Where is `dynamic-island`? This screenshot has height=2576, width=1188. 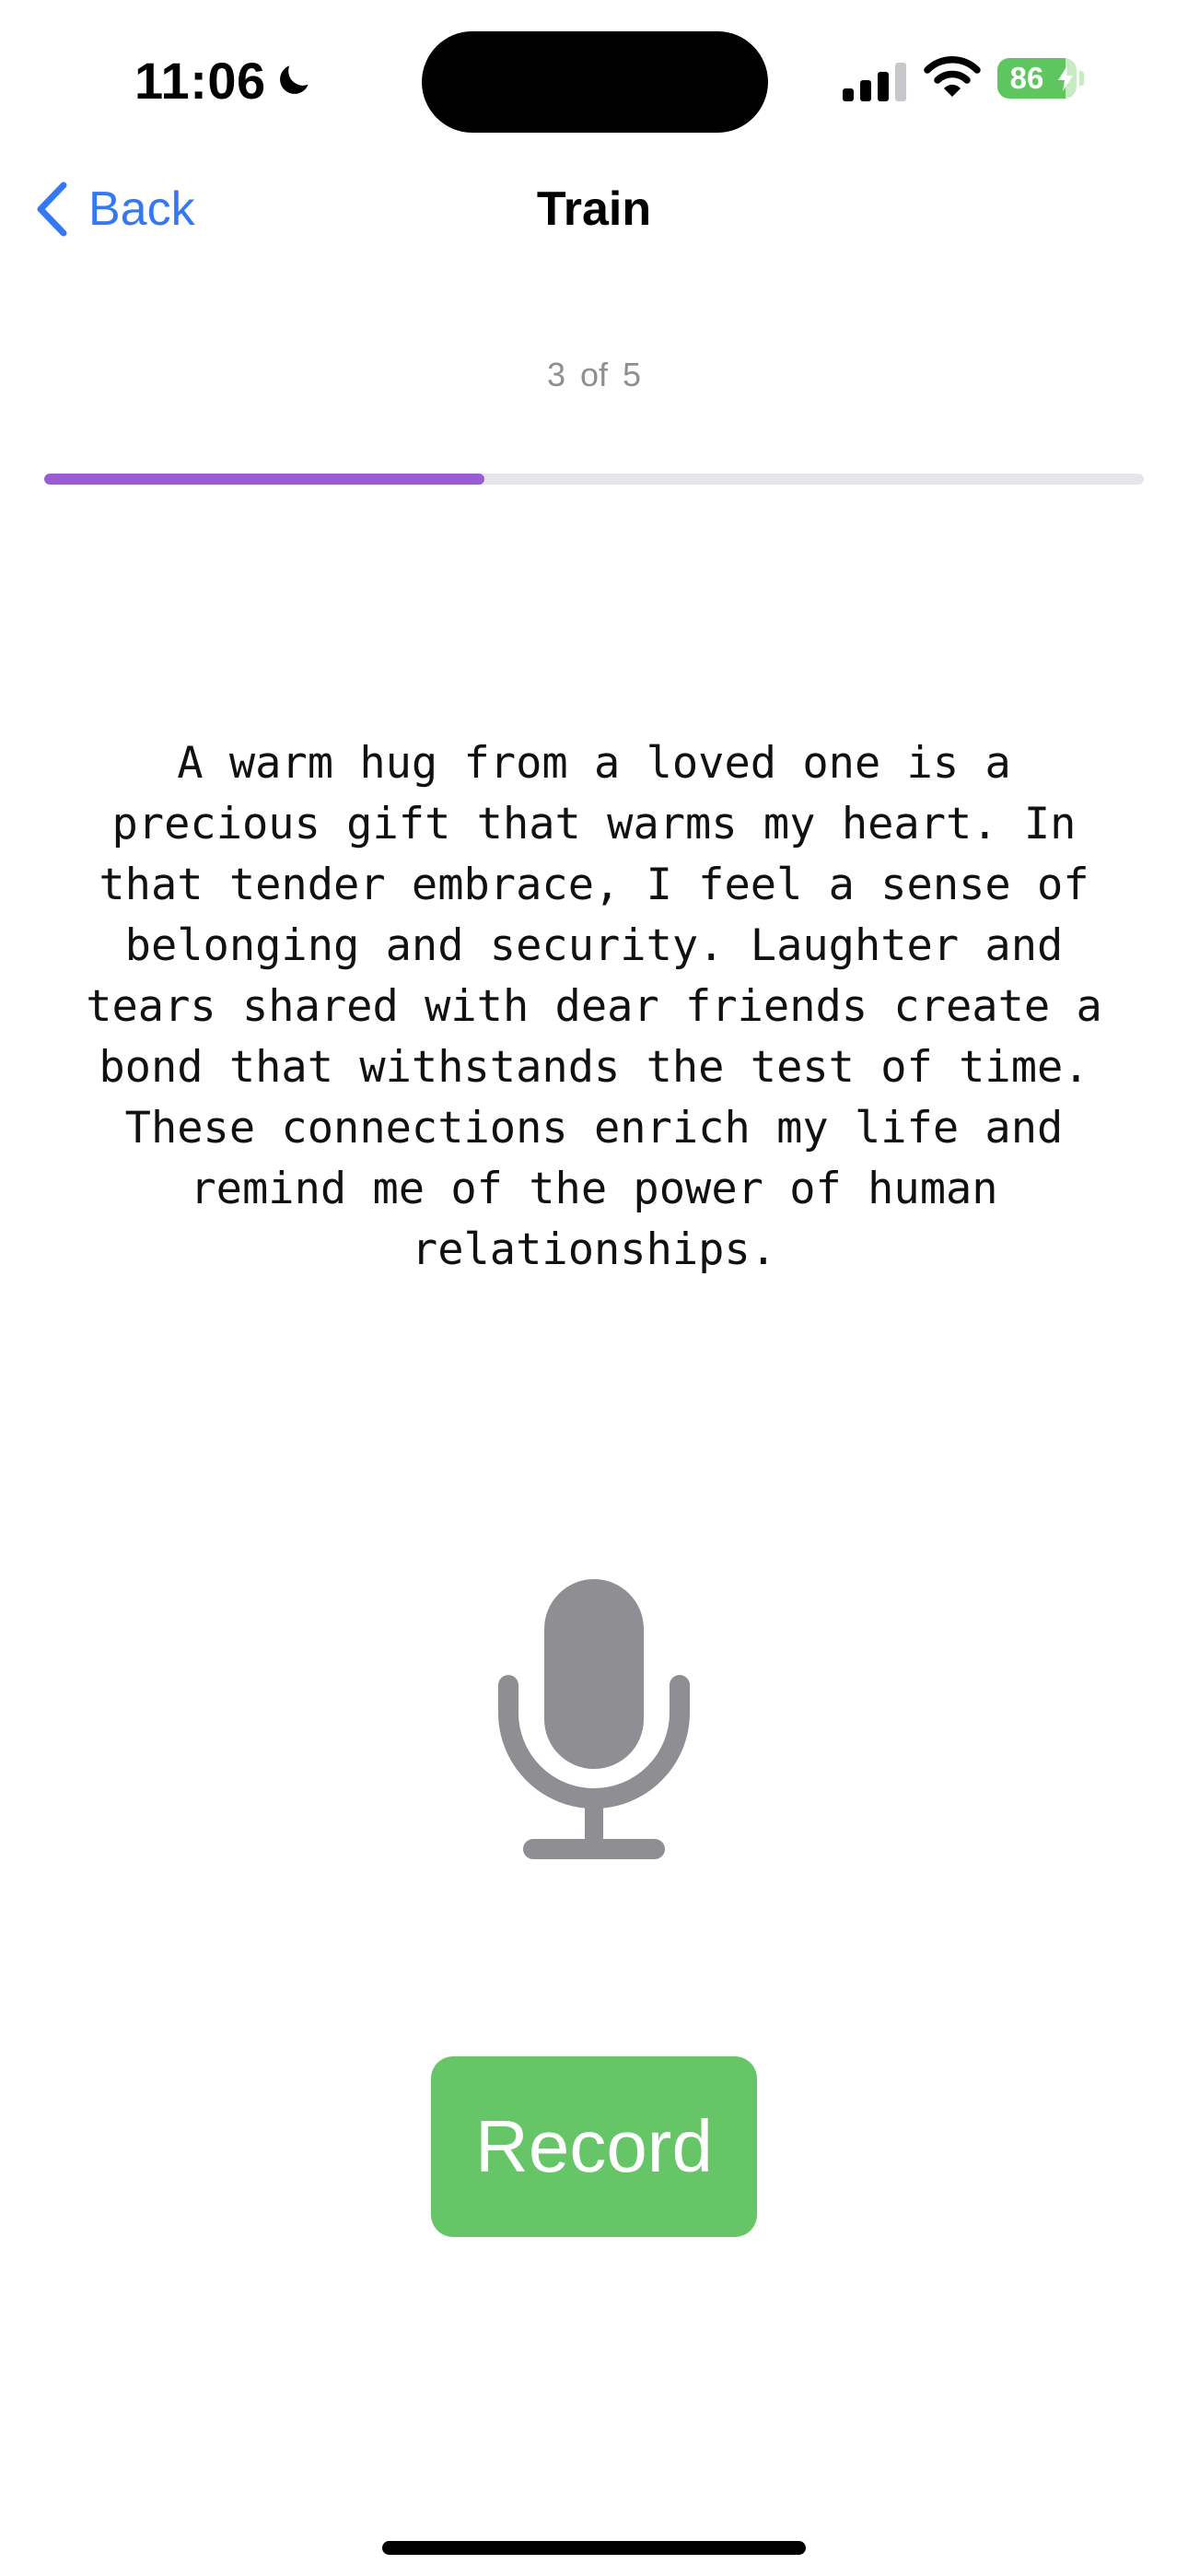 dynamic-island is located at coordinates (595, 82).